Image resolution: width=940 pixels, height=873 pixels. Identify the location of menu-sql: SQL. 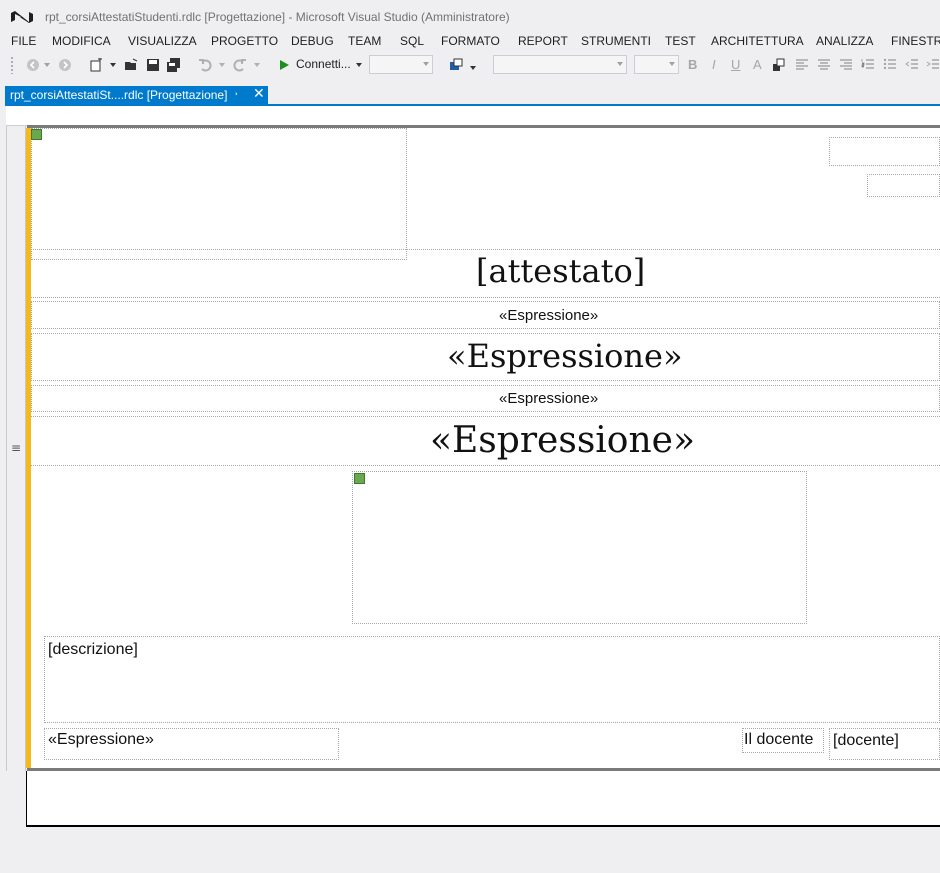
(412, 41).